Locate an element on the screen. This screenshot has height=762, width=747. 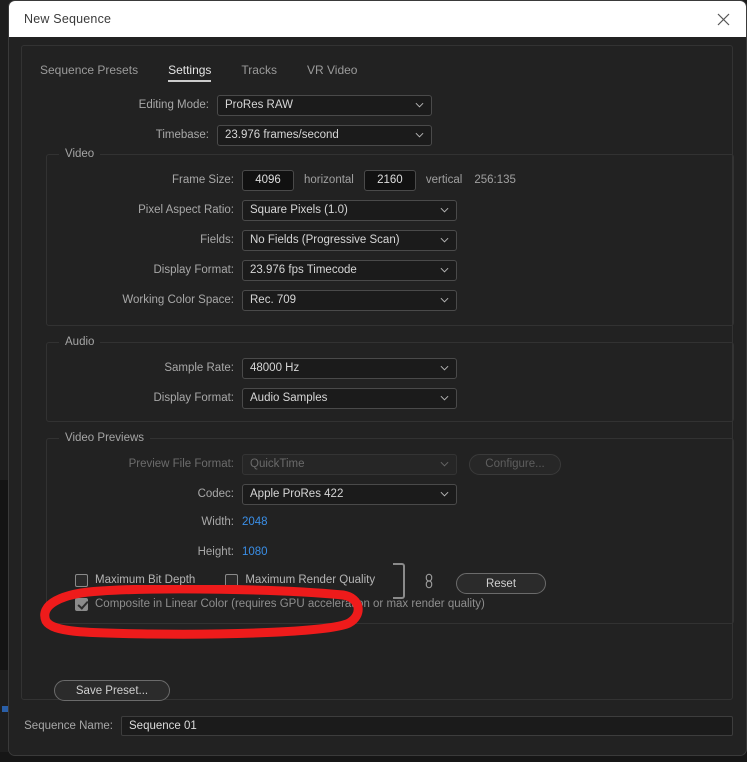
audio-display-format-select: Audio Samples is located at coordinates (349, 398).